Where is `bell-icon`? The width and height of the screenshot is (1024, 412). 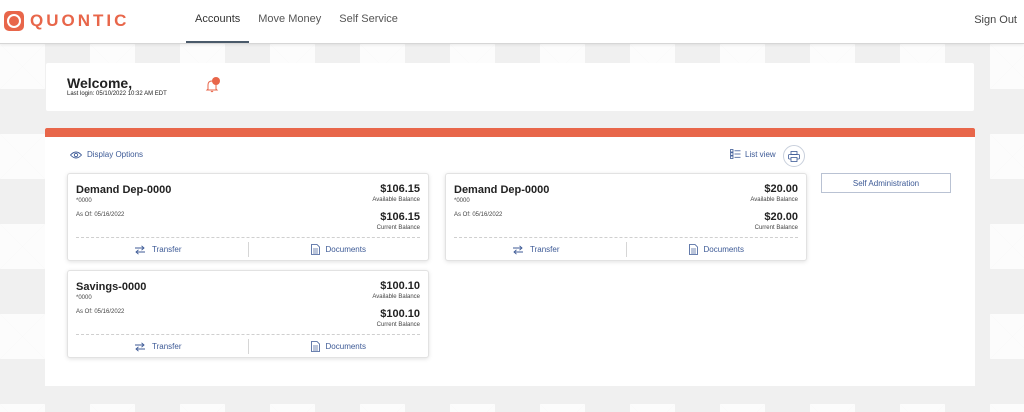
bell-icon is located at coordinates (212, 85).